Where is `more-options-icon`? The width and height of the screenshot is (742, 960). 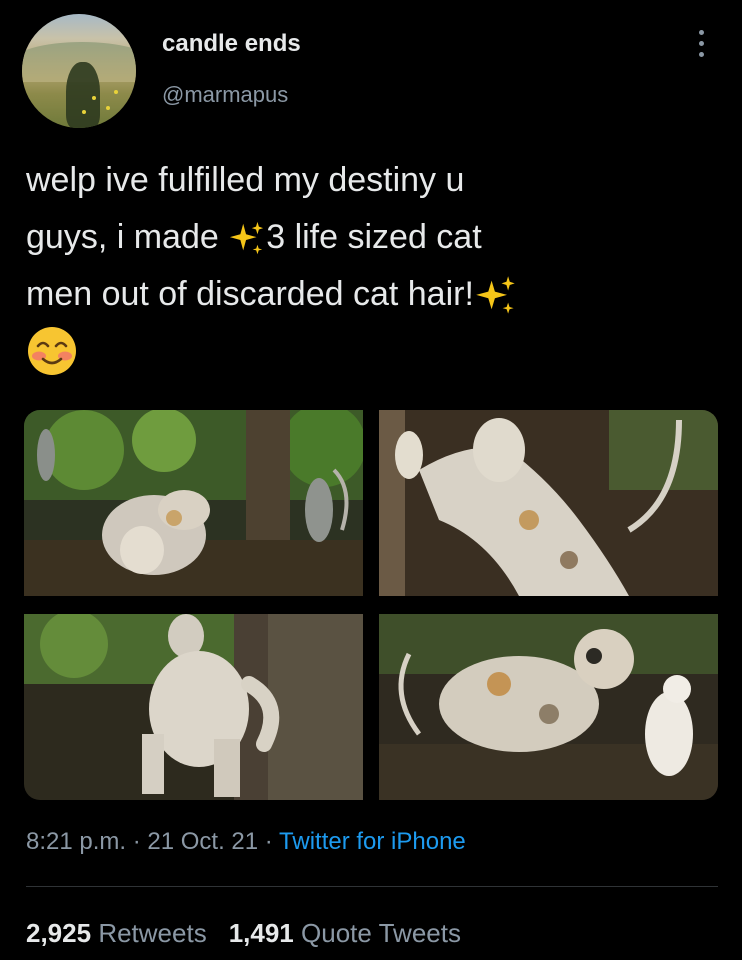
more-options-icon is located at coordinates (701, 47).